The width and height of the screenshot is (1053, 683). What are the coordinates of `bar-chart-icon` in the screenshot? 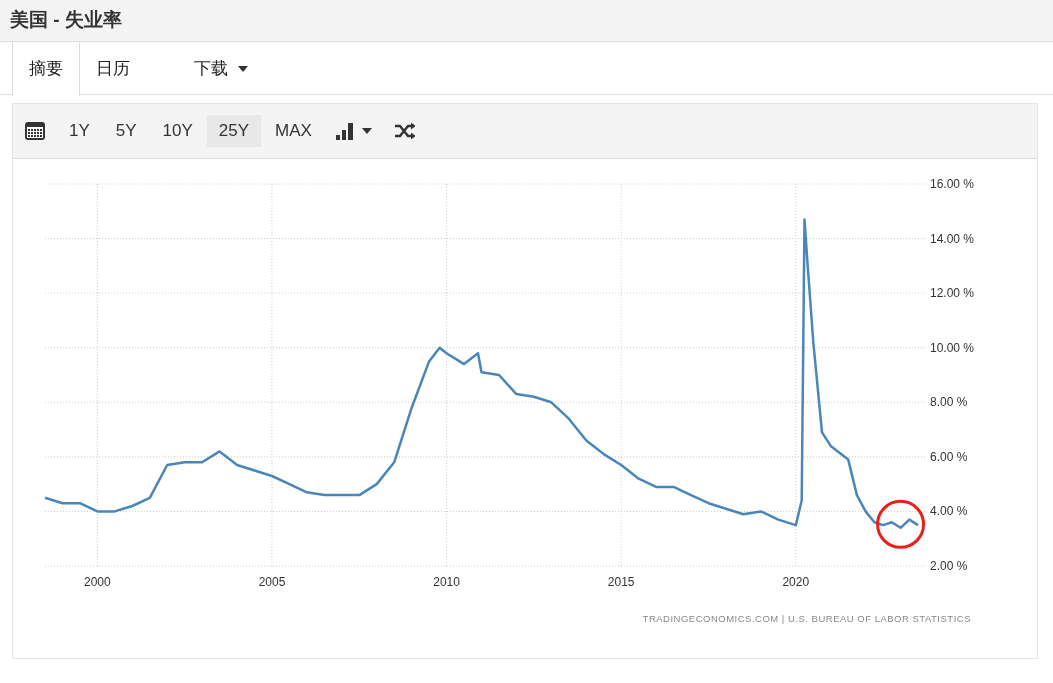 It's located at (344, 131).